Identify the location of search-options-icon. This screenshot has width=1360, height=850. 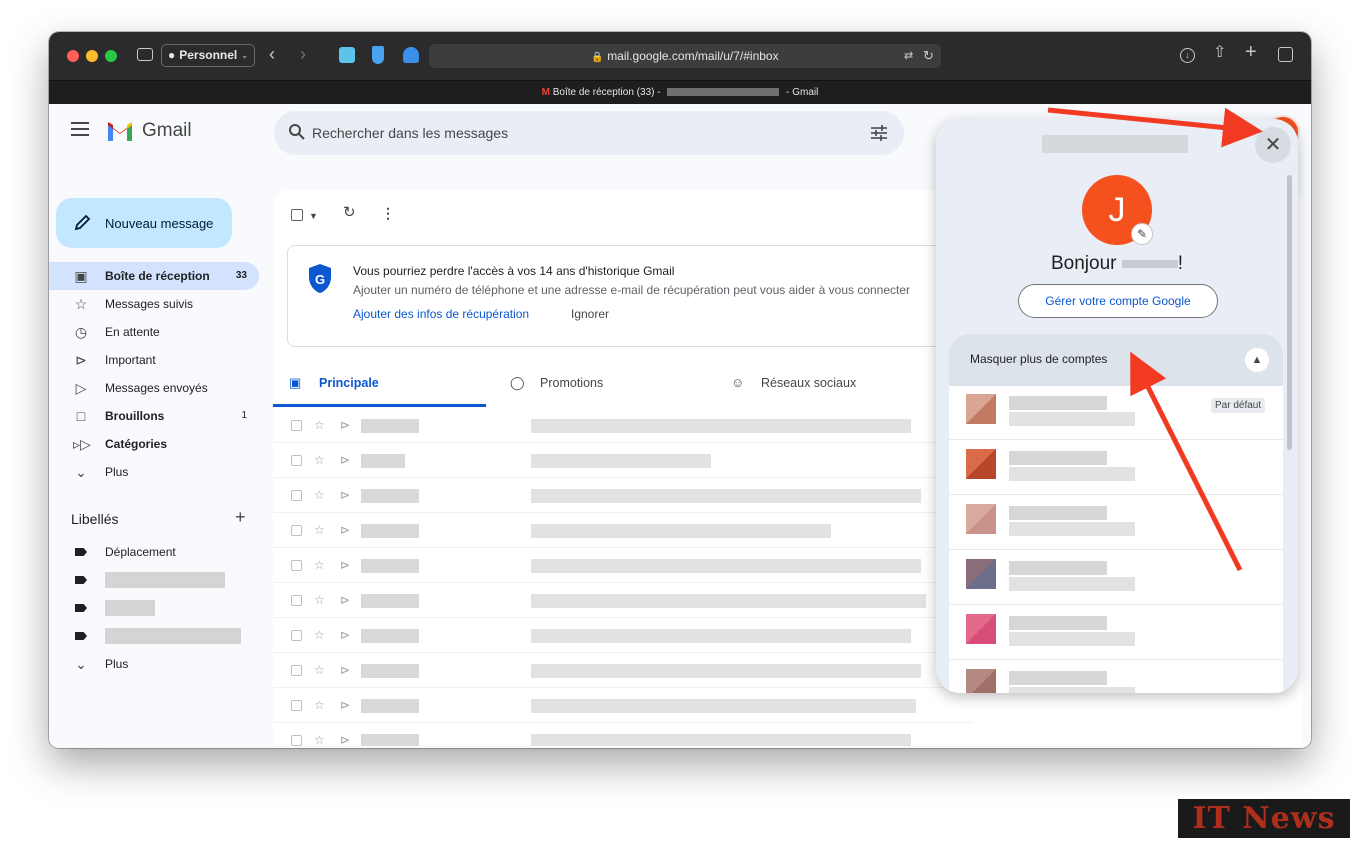
(879, 133).